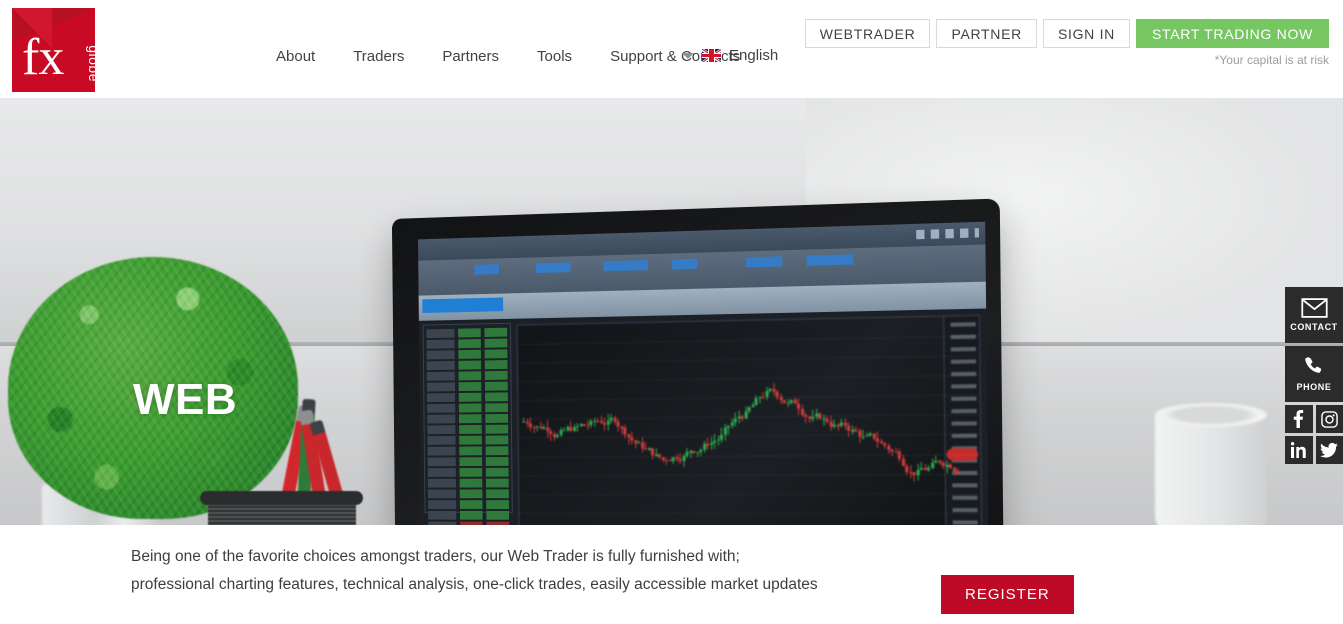  What do you see at coordinates (1313, 365) in the screenshot?
I see `phone-icon` at bounding box center [1313, 365].